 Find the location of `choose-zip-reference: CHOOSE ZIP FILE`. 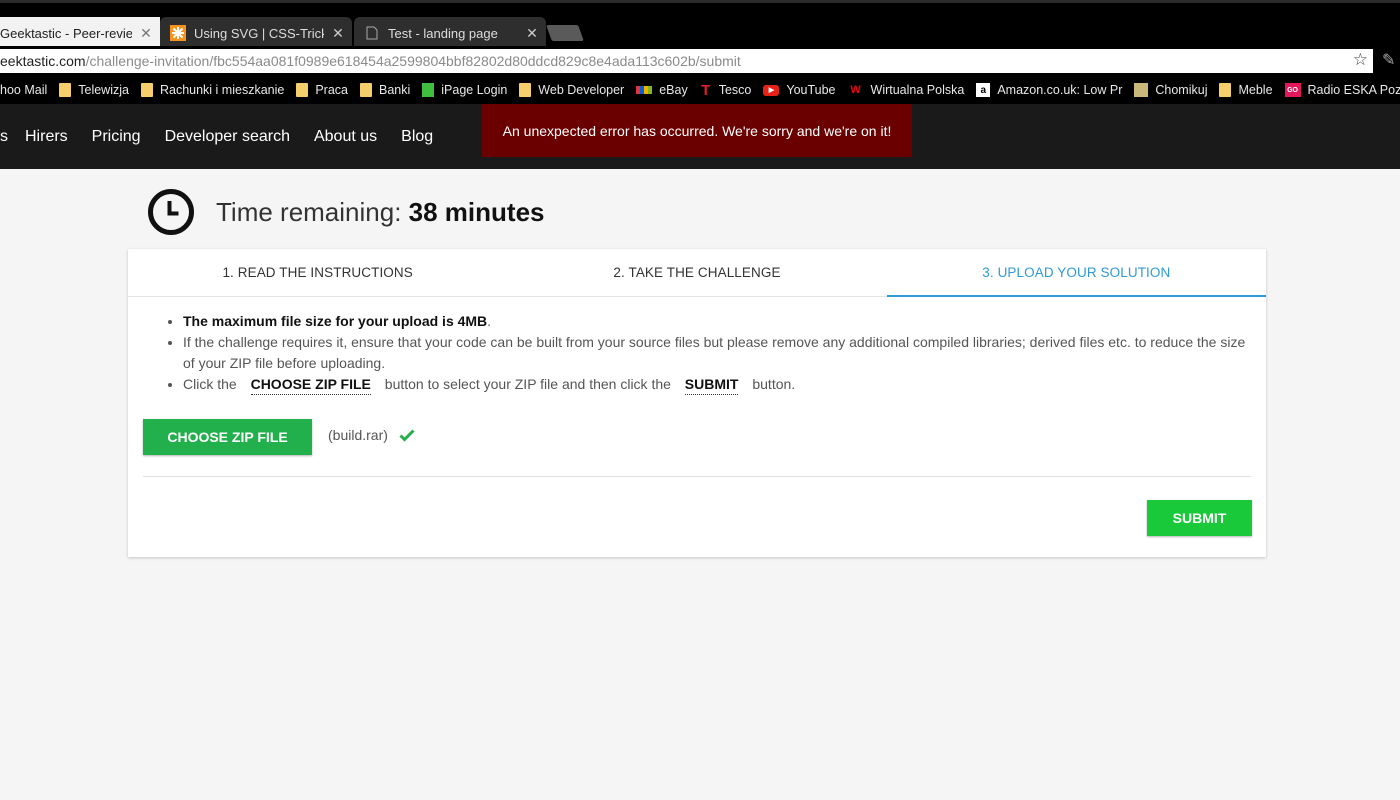

choose-zip-reference: CHOOSE ZIP FILE is located at coordinates (310, 385).